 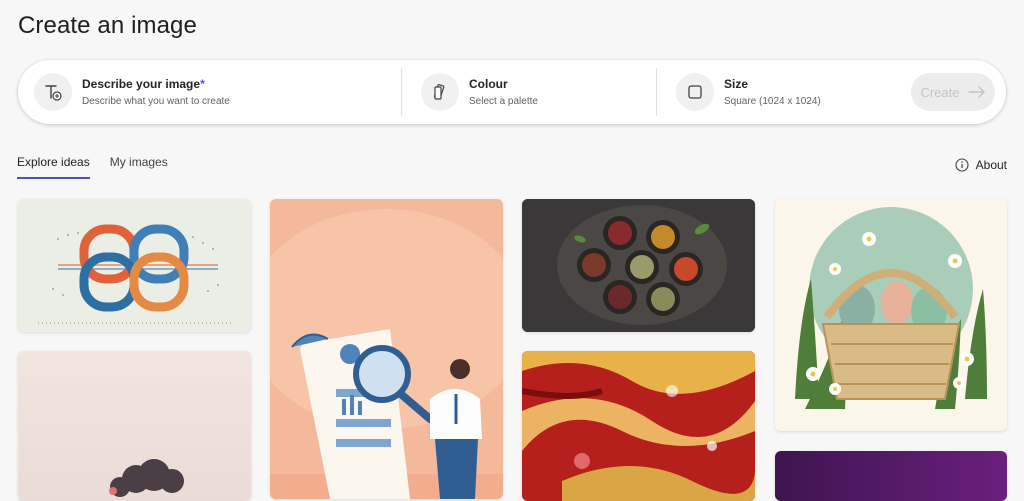 I want to click on create-button: Create, so click(x=953, y=92).